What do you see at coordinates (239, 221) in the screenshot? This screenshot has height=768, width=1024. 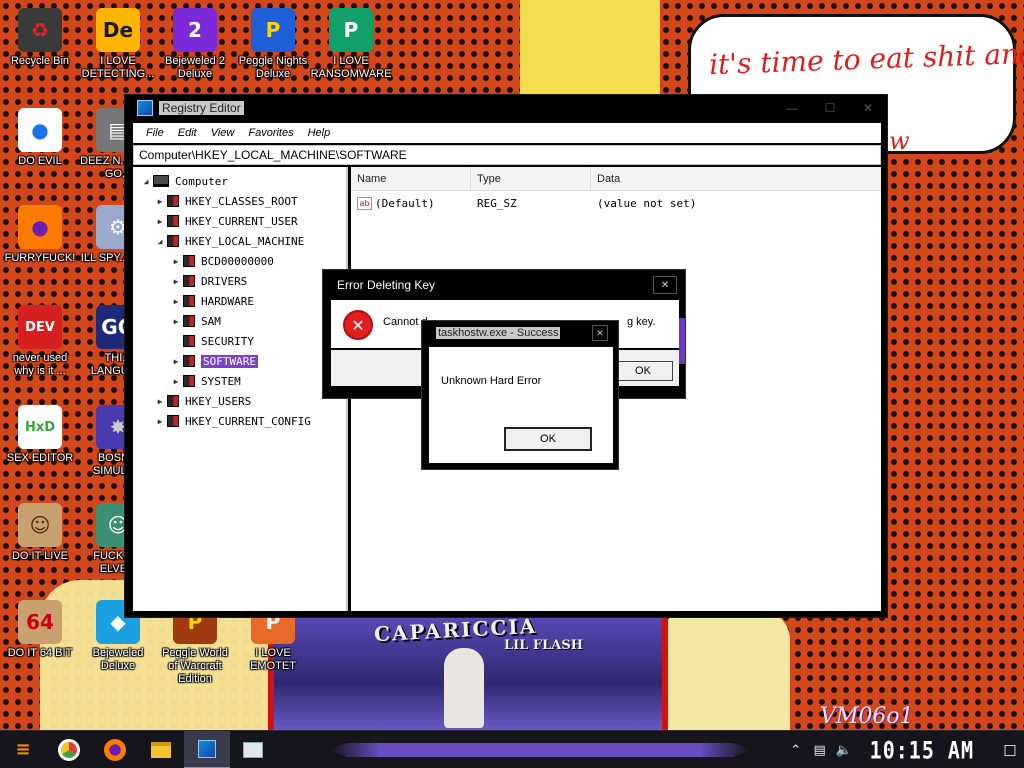 I see `tree-node-hkcu: ▶ HKEY_CURRENT_USER` at bounding box center [239, 221].